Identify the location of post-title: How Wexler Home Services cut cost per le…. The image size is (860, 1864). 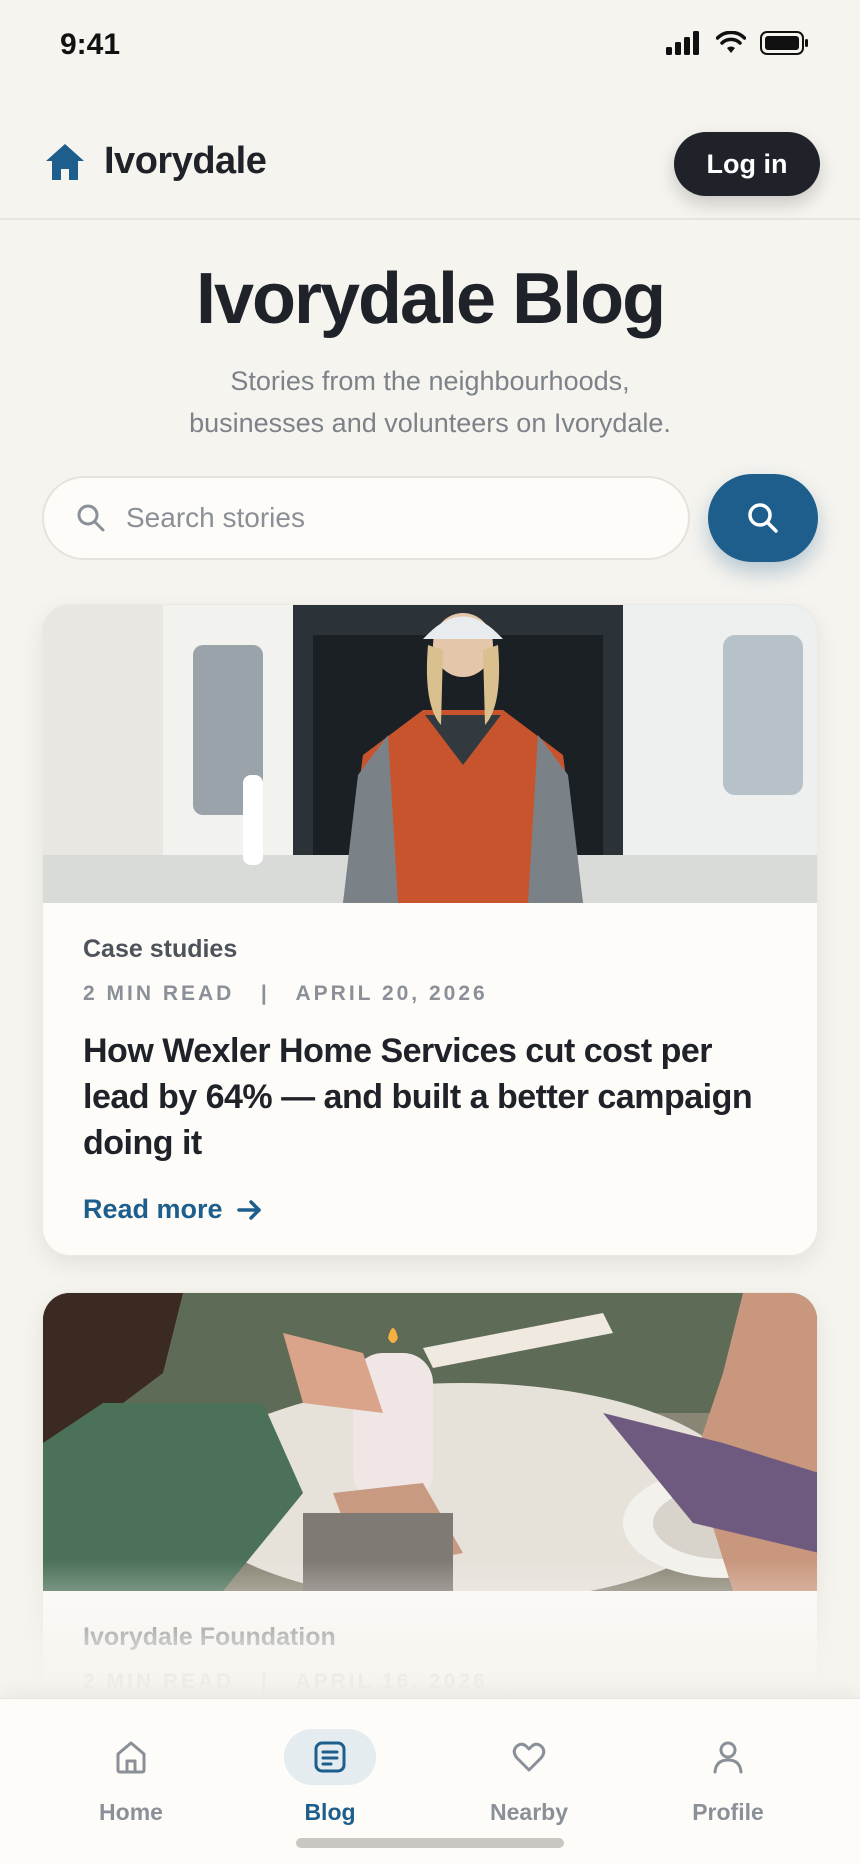
(433, 1097).